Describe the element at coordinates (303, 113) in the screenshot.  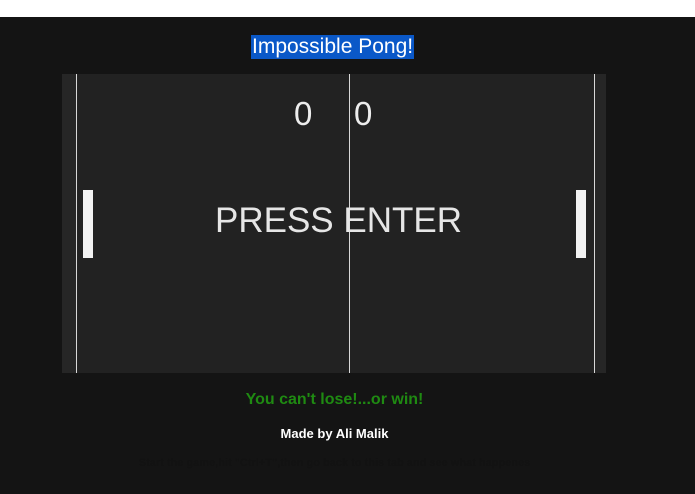
I see `player-score: 0` at that location.